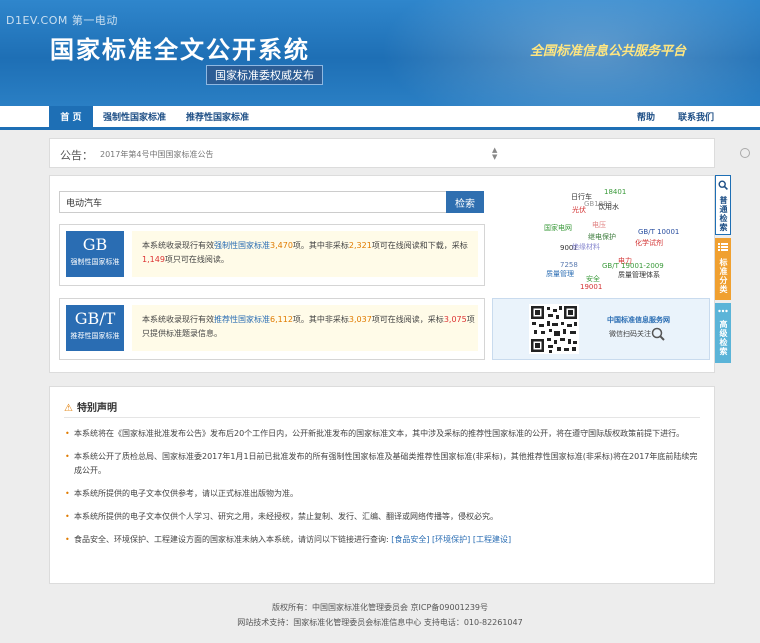  What do you see at coordinates (723, 214) in the screenshot?
I see `tab-basic-search-label: 普通检索` at bounding box center [723, 214].